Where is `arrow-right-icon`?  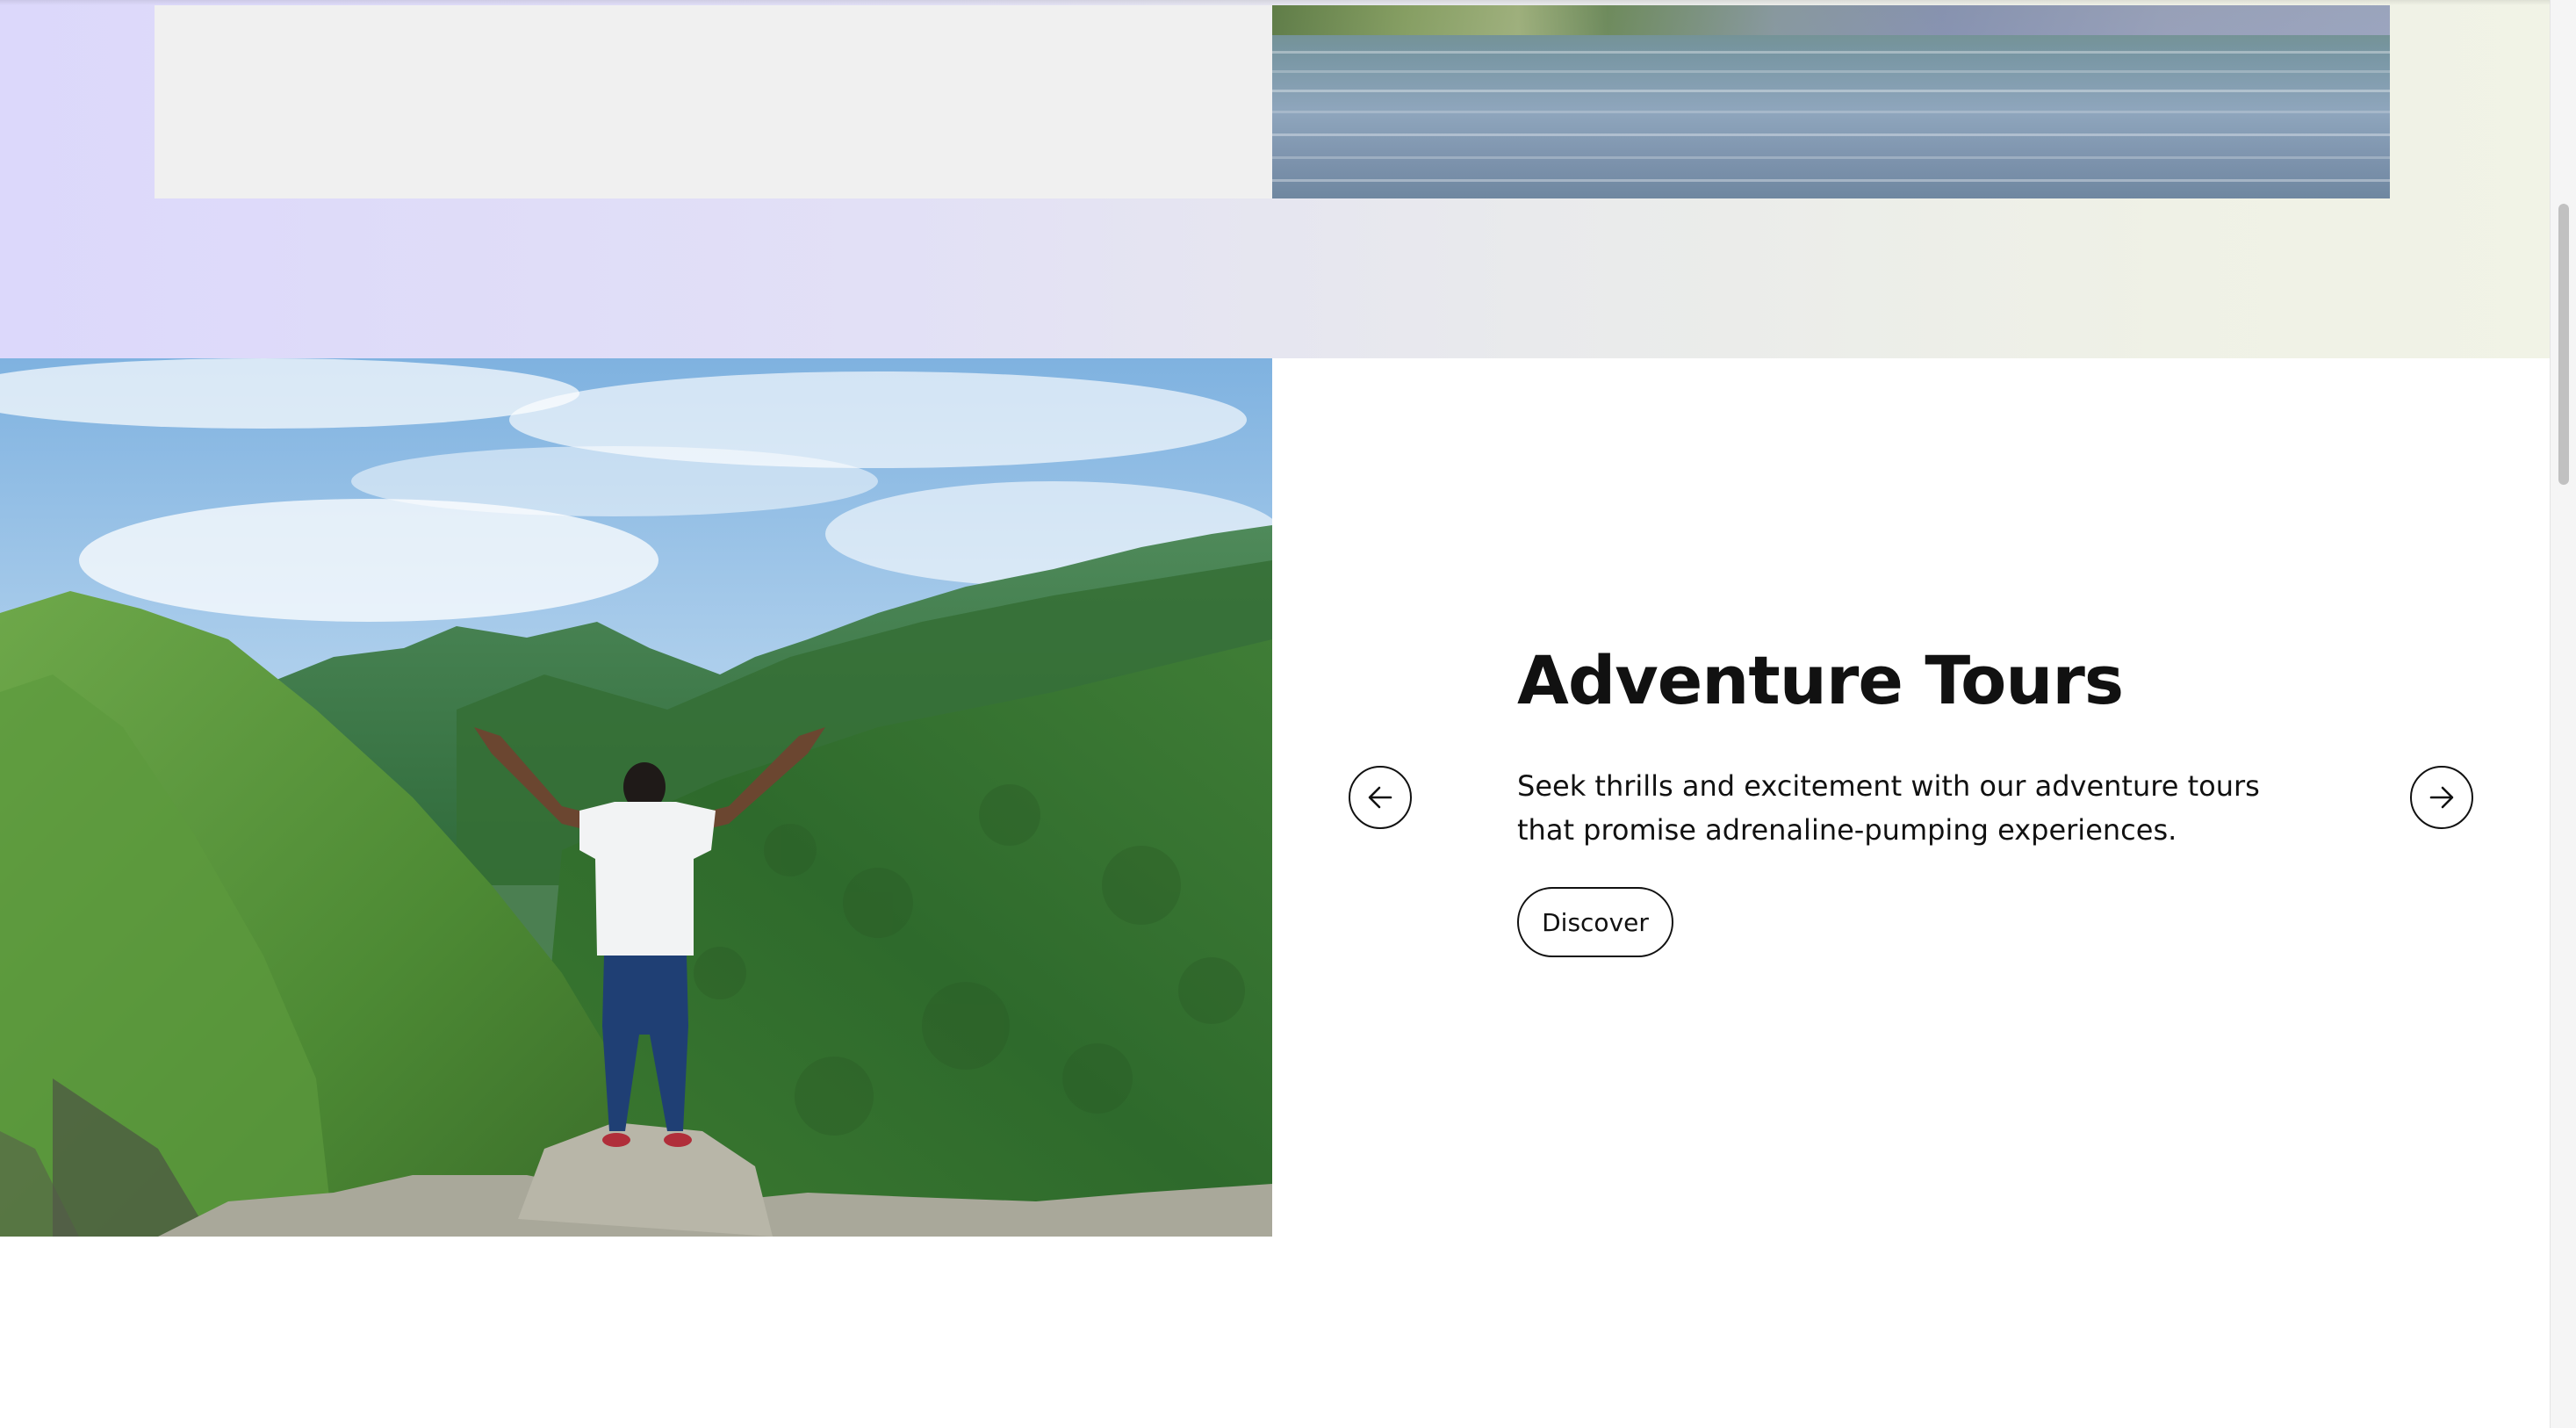
arrow-right-icon is located at coordinates (2441, 797).